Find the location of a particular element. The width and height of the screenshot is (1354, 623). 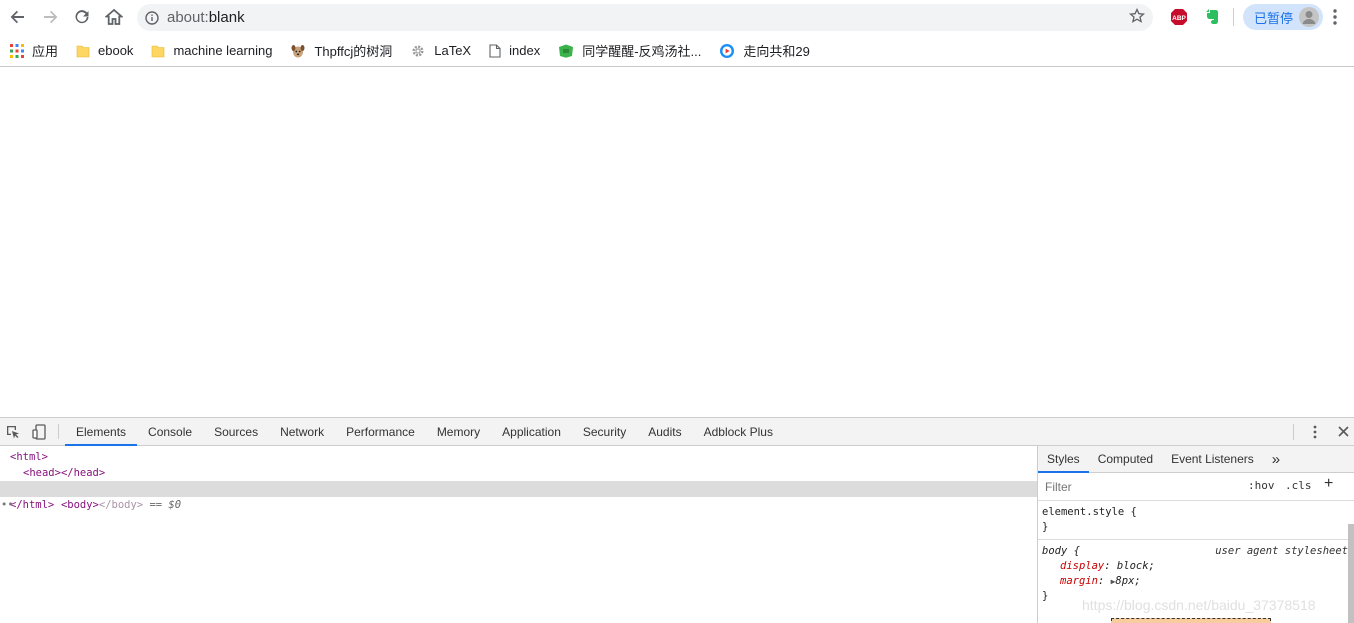

bookmark-star-icon is located at coordinates (1137, 17).